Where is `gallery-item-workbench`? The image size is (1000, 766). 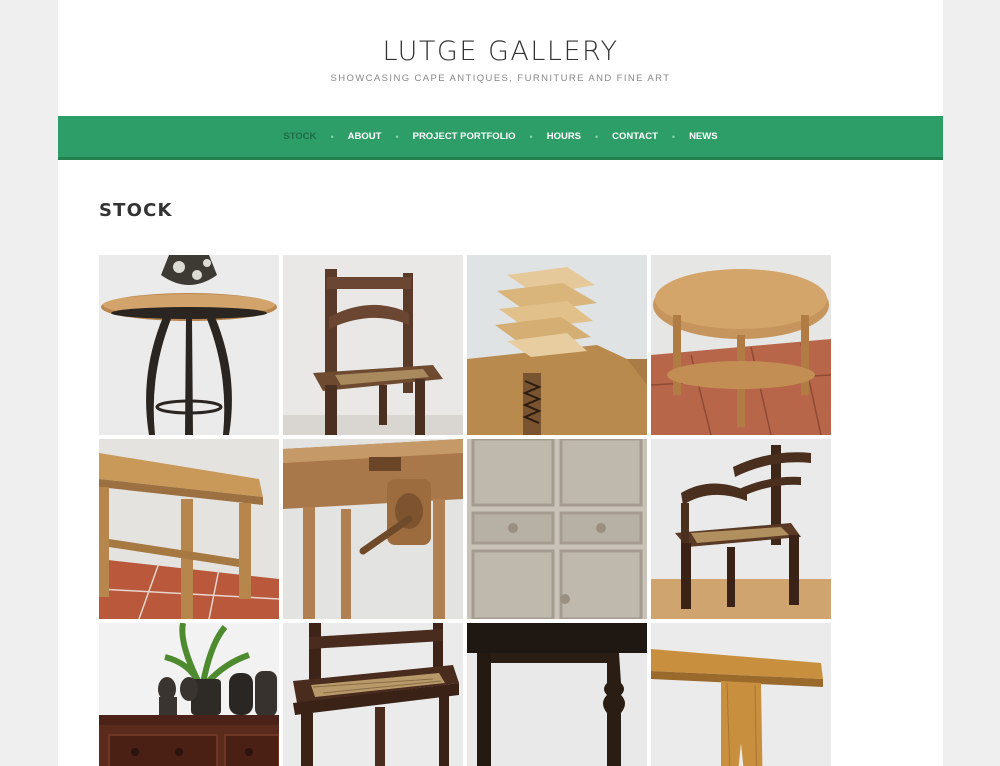
gallery-item-workbench is located at coordinates (373, 529).